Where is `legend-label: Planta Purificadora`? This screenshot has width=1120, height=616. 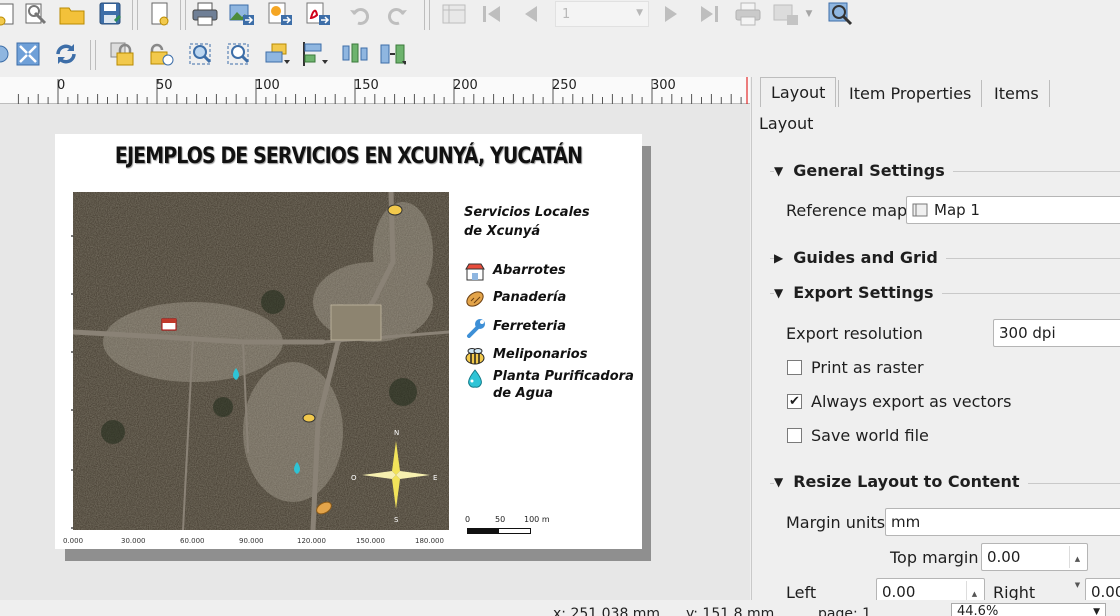 legend-label: Planta Purificadora is located at coordinates (563, 376).